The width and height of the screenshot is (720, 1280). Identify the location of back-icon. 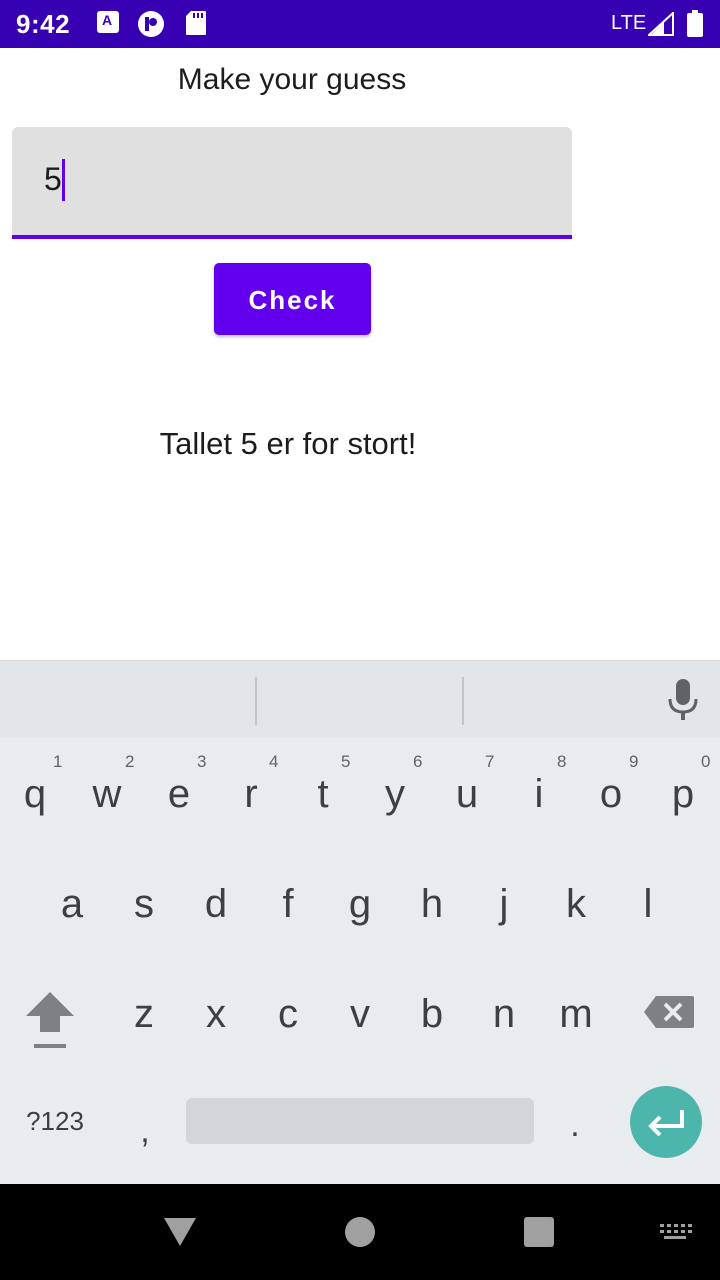
(180, 1232).